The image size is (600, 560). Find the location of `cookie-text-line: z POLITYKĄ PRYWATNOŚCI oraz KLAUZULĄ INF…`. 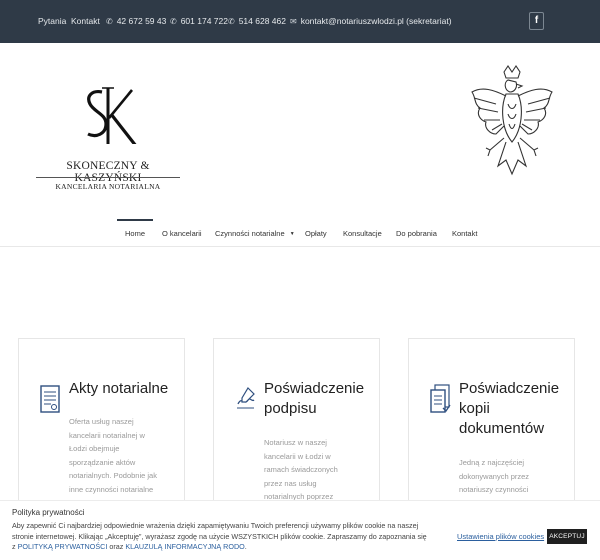

cookie-text-line: z POLITYKĄ PRYWATNOŚCI oraz KLAUZULĄ INF… is located at coordinates (129, 546).